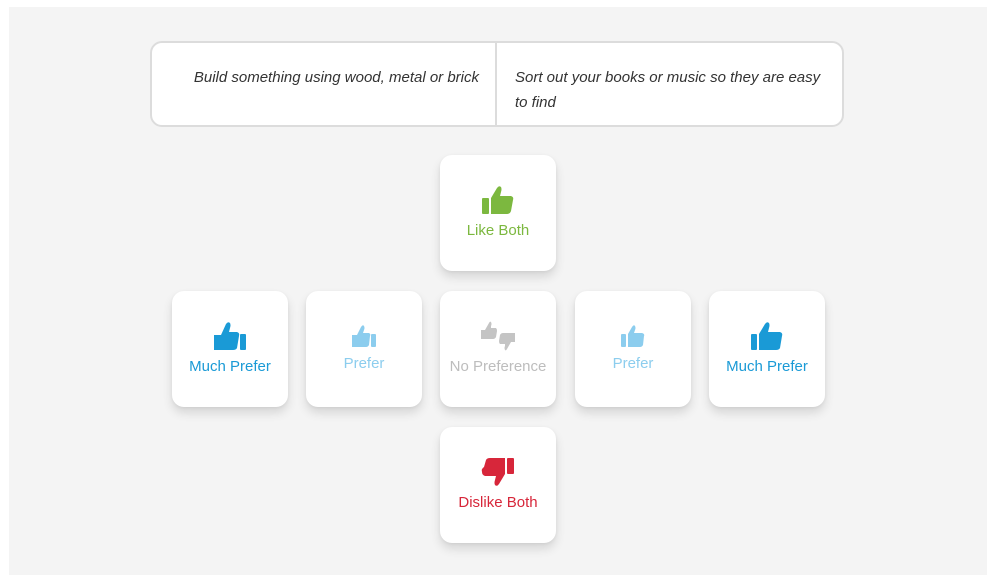 Image resolution: width=987 pixels, height=575 pixels. I want to click on much-prefer-left-label: Much Prefer, so click(230, 366).